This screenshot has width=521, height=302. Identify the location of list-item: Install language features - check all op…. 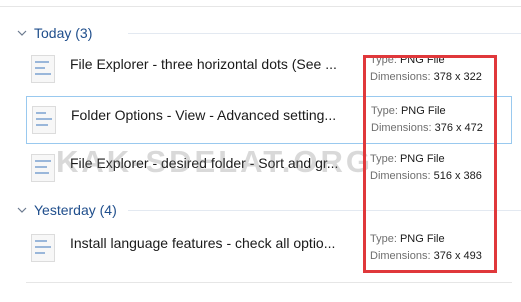
(261, 249).